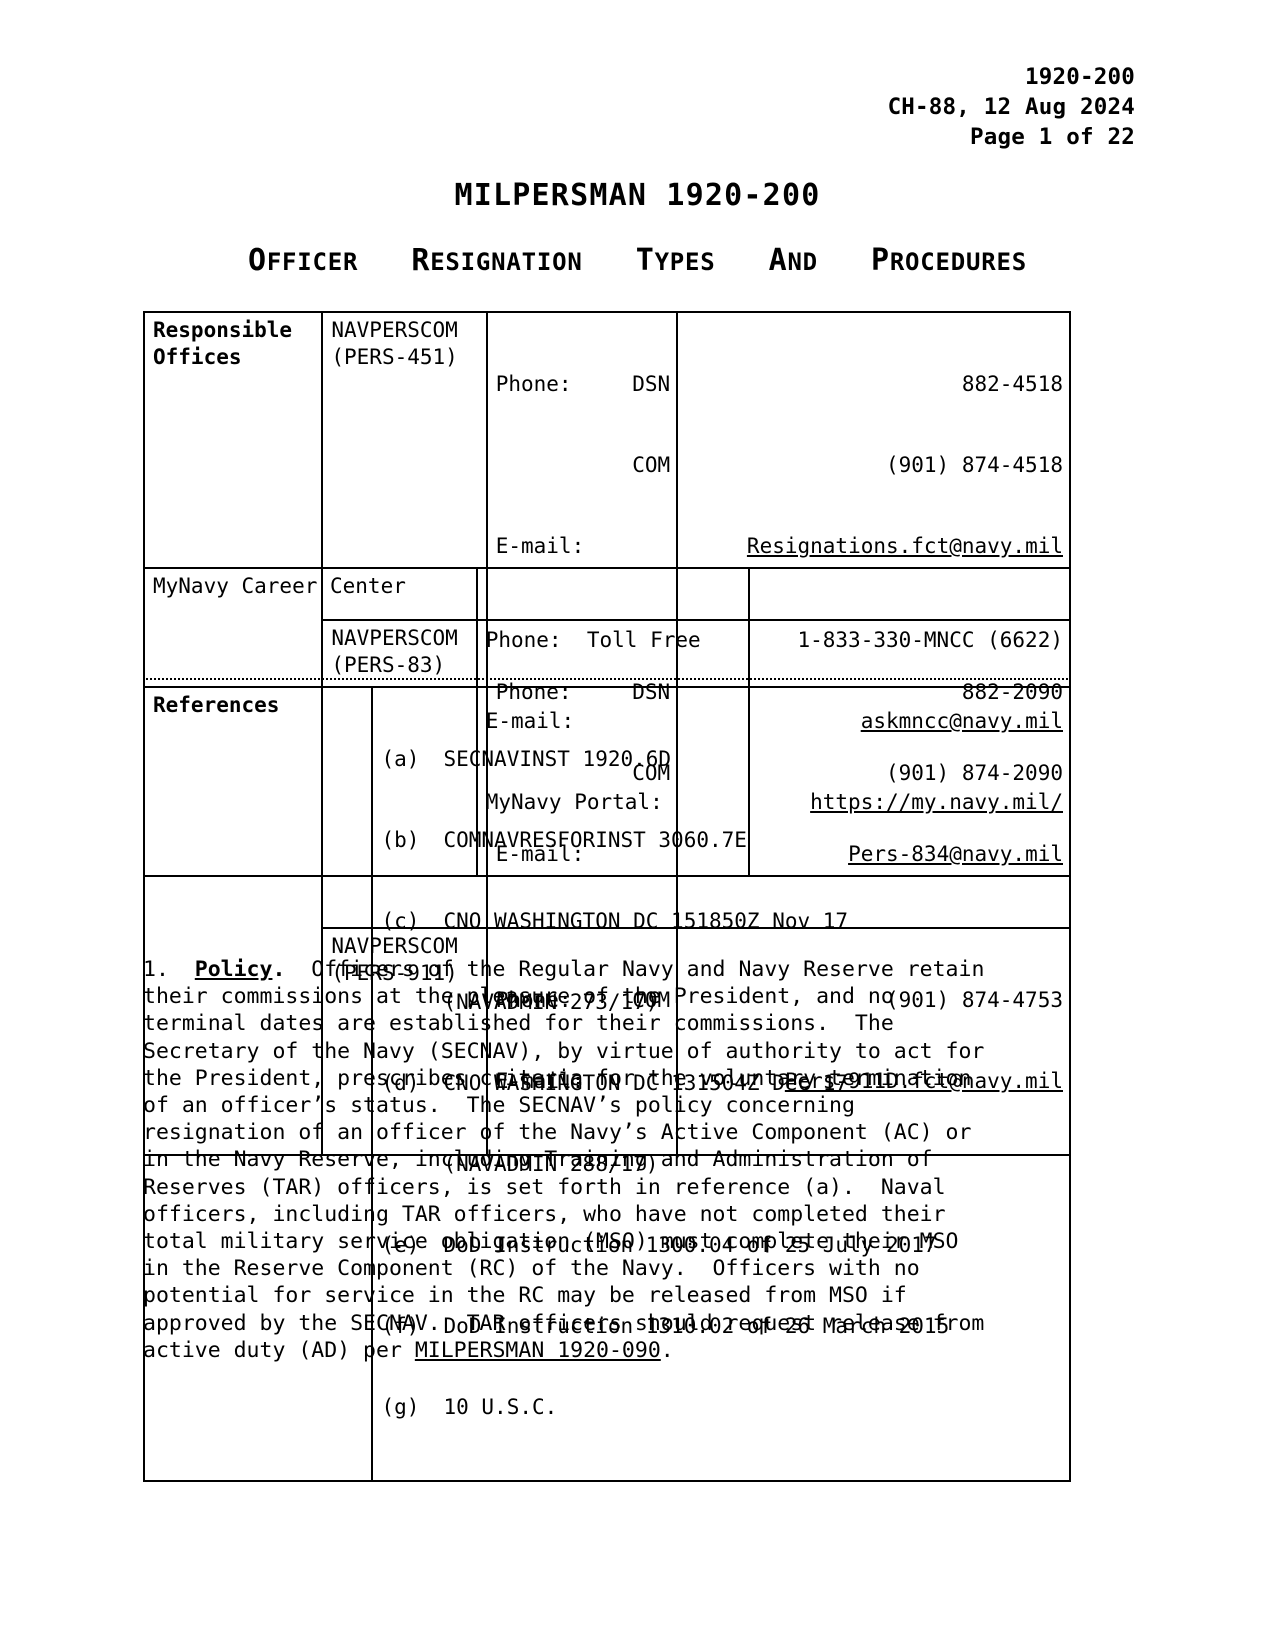 Image resolution: width=1275 pixels, height=1650 pixels. I want to click on list-item: (c) CNO WASHINGTON DC 151850Z Nov 17, so click(722, 921).